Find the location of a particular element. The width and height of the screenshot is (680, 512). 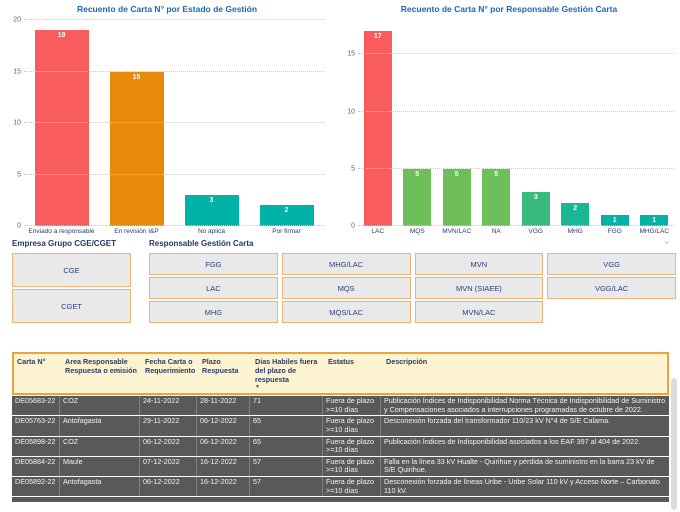

filter-option-lac: LAC is located at coordinates (213, 288).